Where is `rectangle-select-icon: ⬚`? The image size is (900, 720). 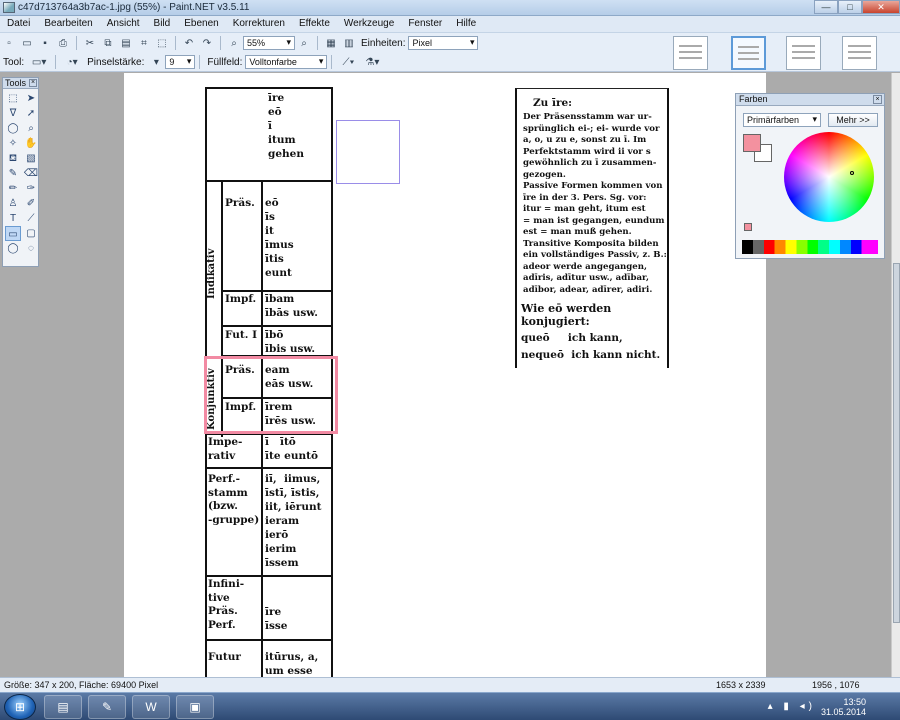 rectangle-select-icon: ⬚ is located at coordinates (13, 98).